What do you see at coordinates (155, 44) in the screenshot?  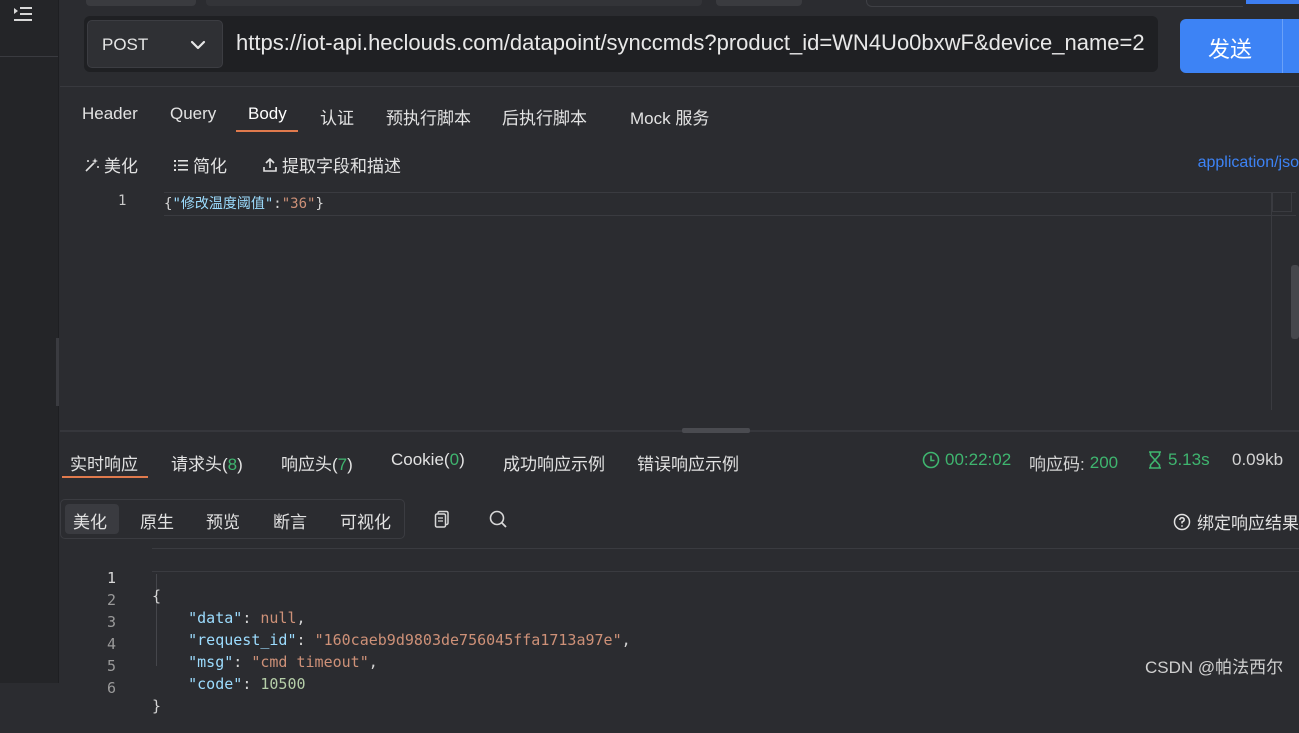 I see `method-select: POST` at bounding box center [155, 44].